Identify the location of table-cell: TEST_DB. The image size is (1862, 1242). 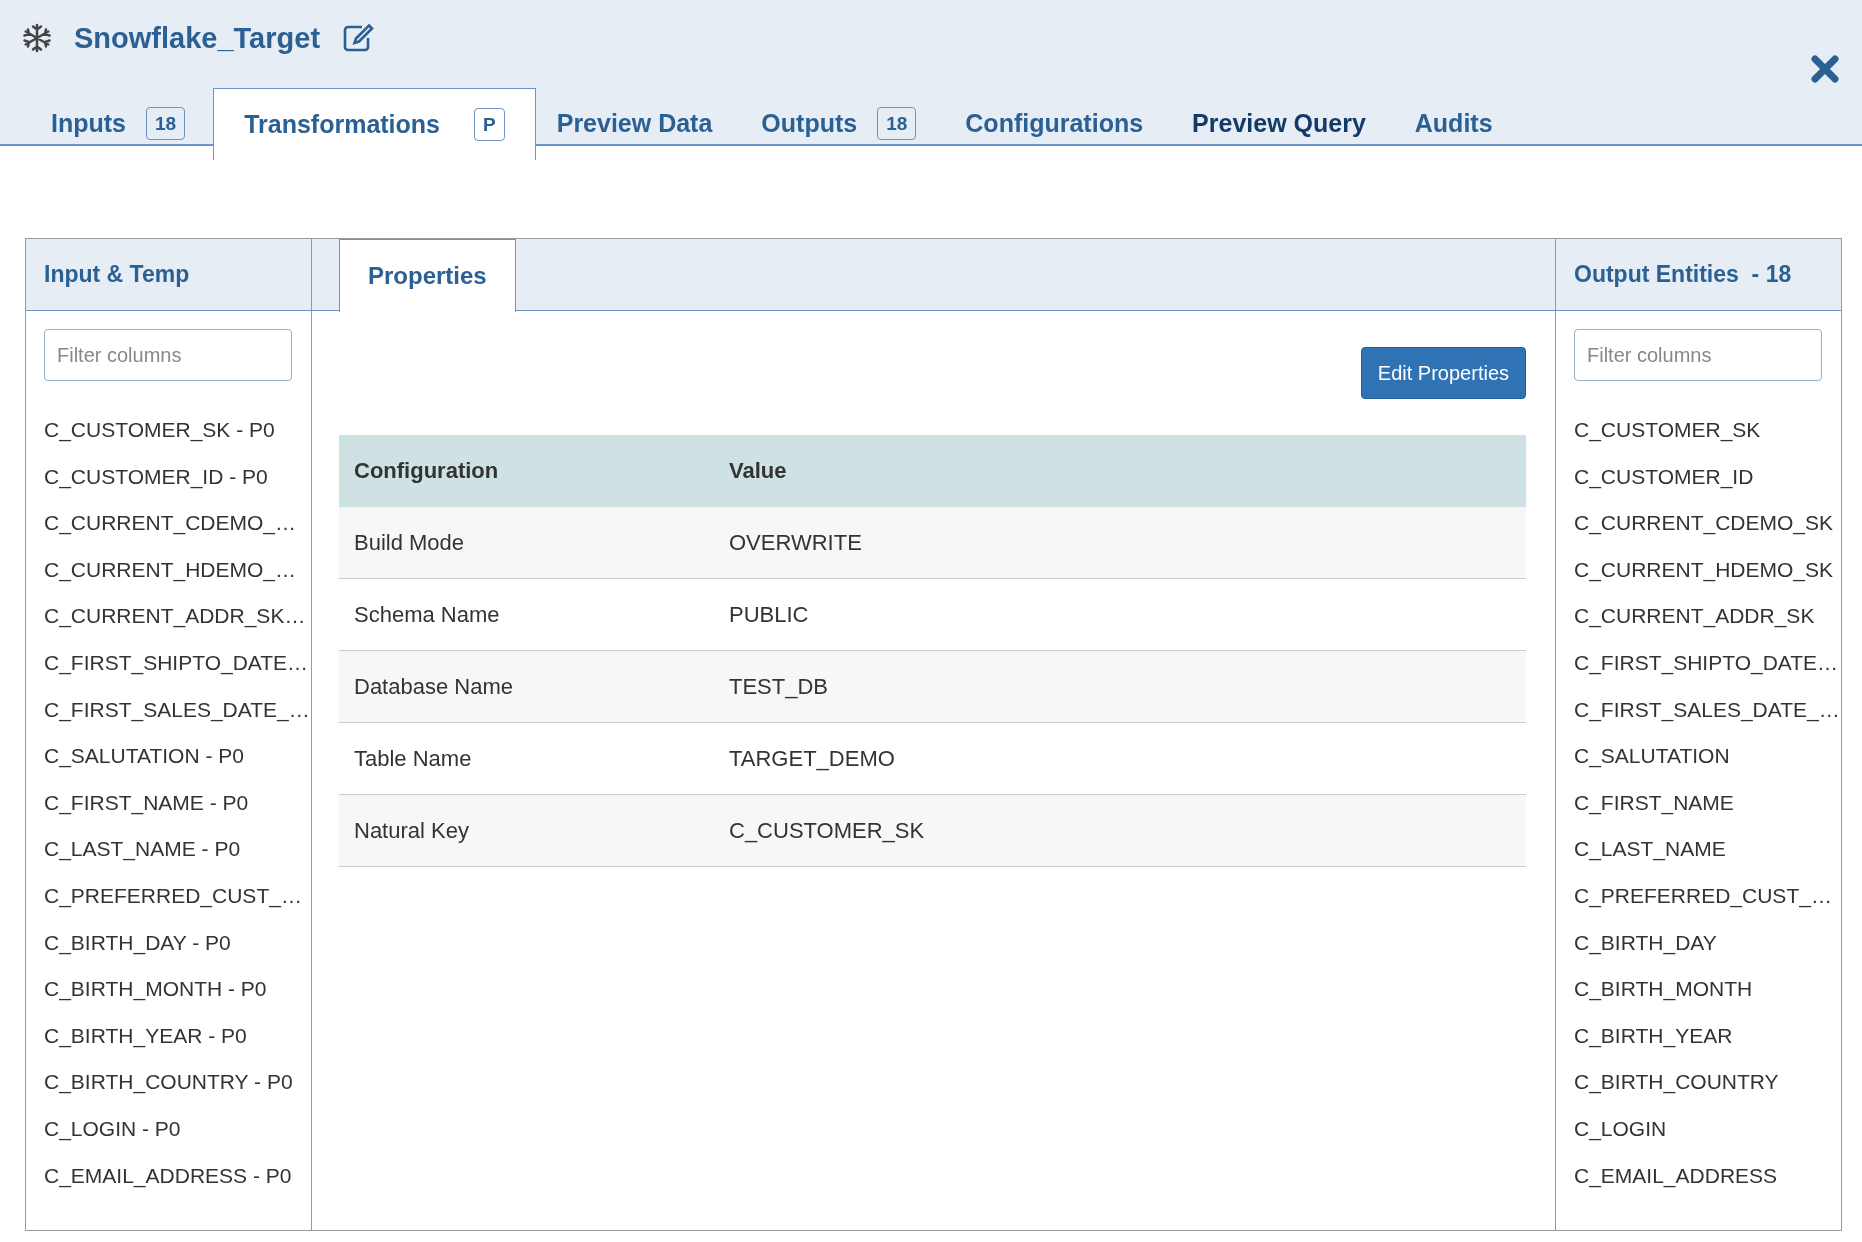
(1120, 686).